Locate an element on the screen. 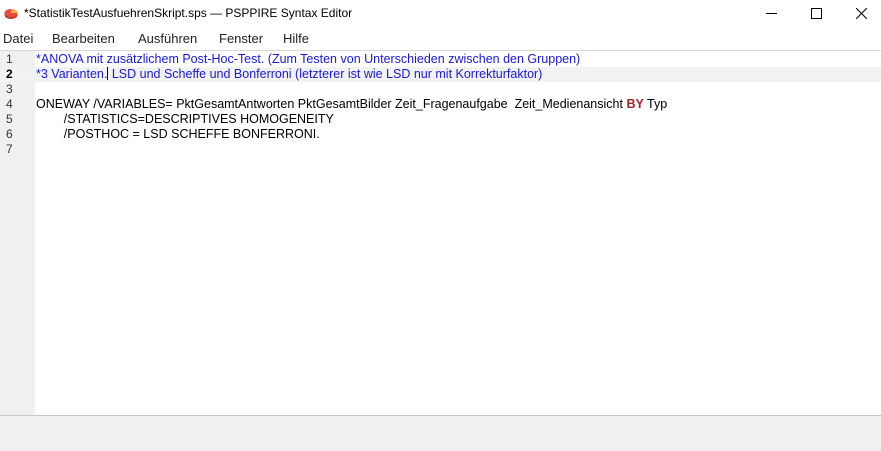 This screenshot has height=451, width=881. minimize-icon is located at coordinates (771, 13).